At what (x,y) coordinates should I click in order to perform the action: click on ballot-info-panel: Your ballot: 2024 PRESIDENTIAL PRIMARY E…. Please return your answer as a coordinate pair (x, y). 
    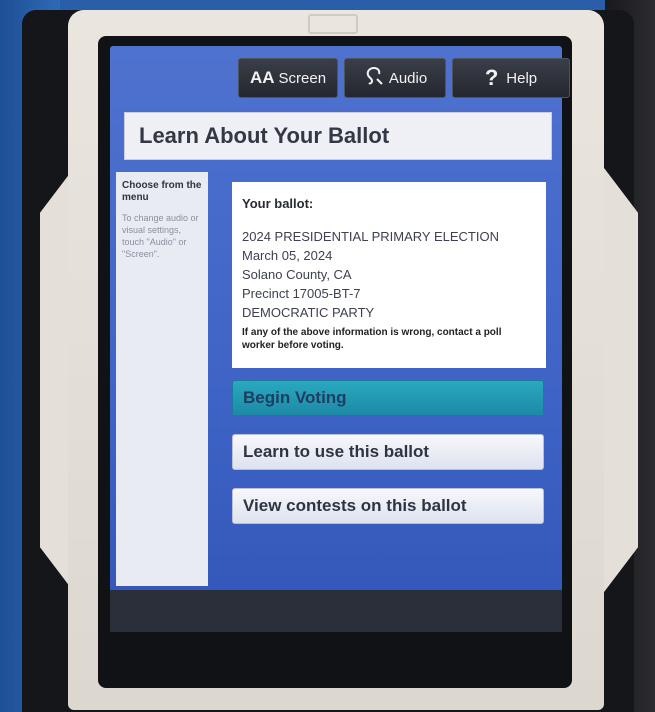
    Looking at the image, I should click on (389, 275).